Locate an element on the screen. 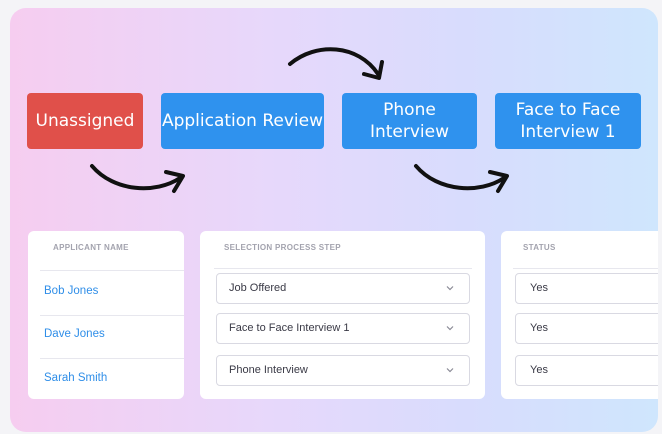 Image resolution: width=662 pixels, height=434 pixels. applicant-name-link: Sarah Smith is located at coordinates (75, 378).